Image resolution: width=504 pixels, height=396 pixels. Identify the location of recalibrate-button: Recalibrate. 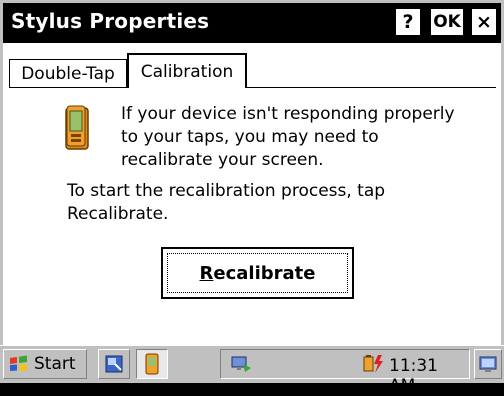
(257, 273).